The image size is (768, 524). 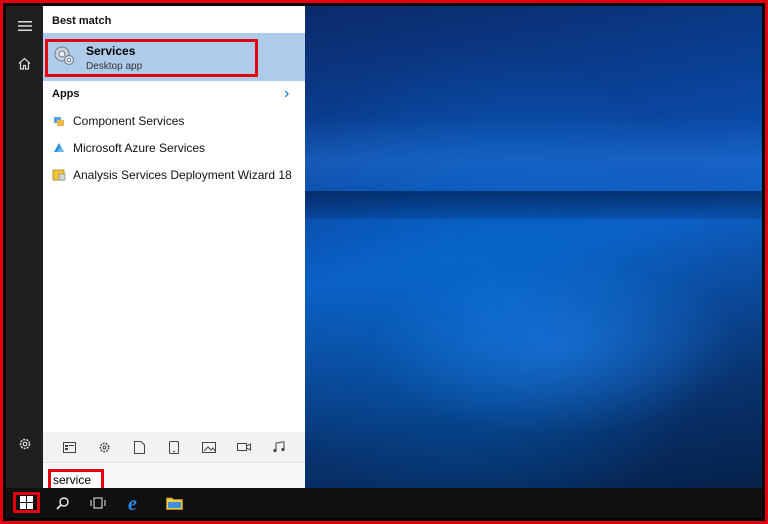 I want to click on hamburger-button, so click(x=24, y=26).